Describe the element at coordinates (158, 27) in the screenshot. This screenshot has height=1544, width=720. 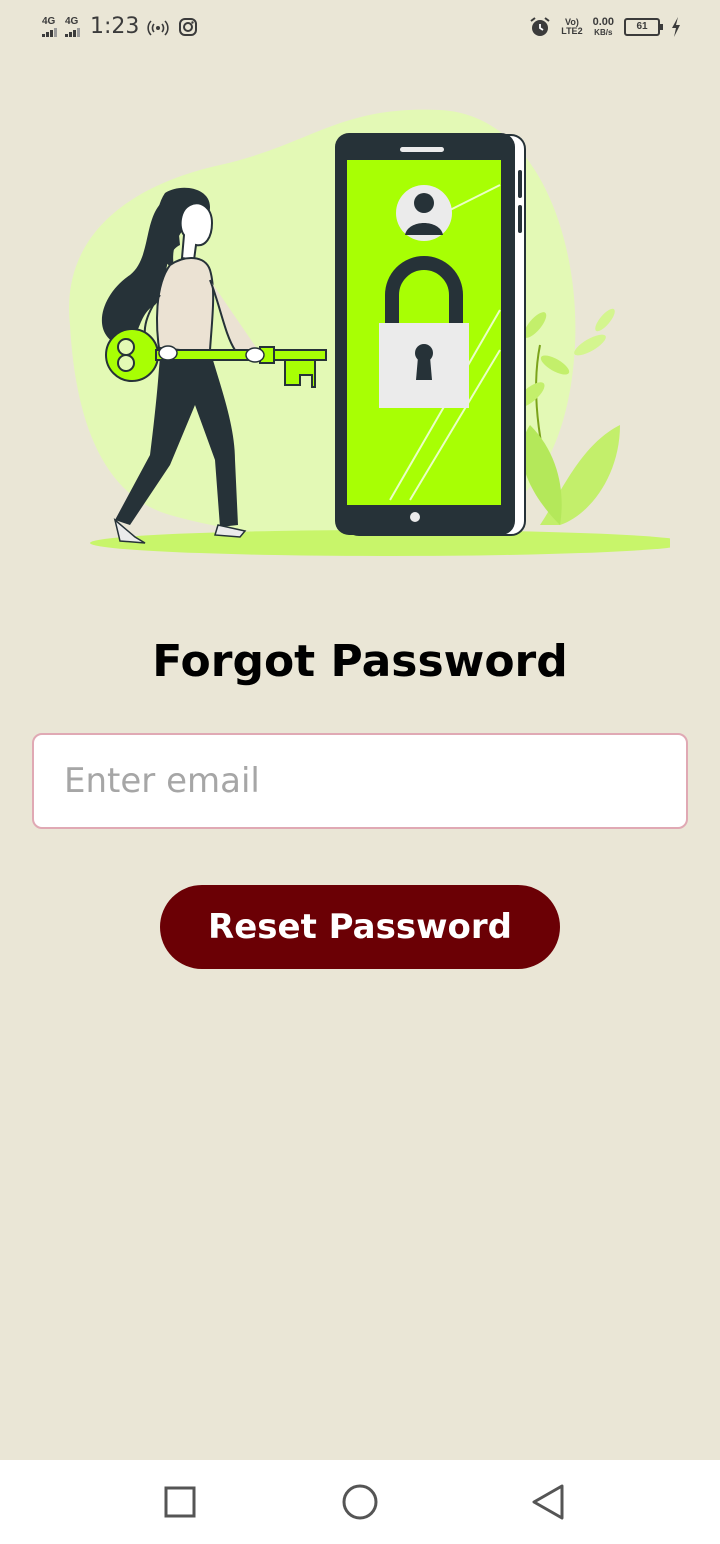
I see `hotspot-icon` at that location.